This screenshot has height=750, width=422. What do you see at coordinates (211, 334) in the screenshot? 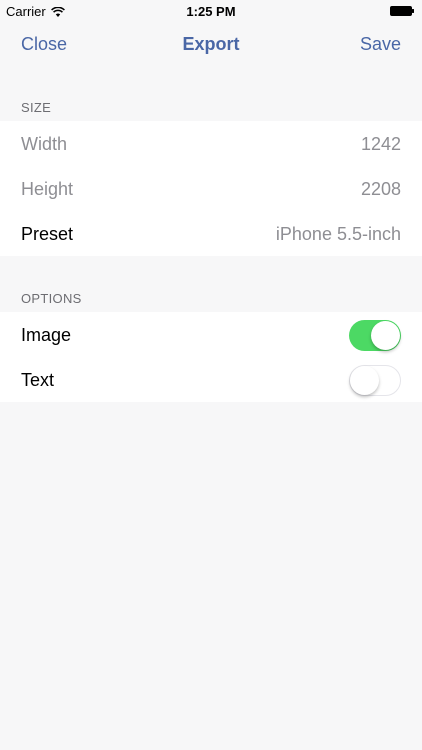
I see `image-row: Image` at bounding box center [211, 334].